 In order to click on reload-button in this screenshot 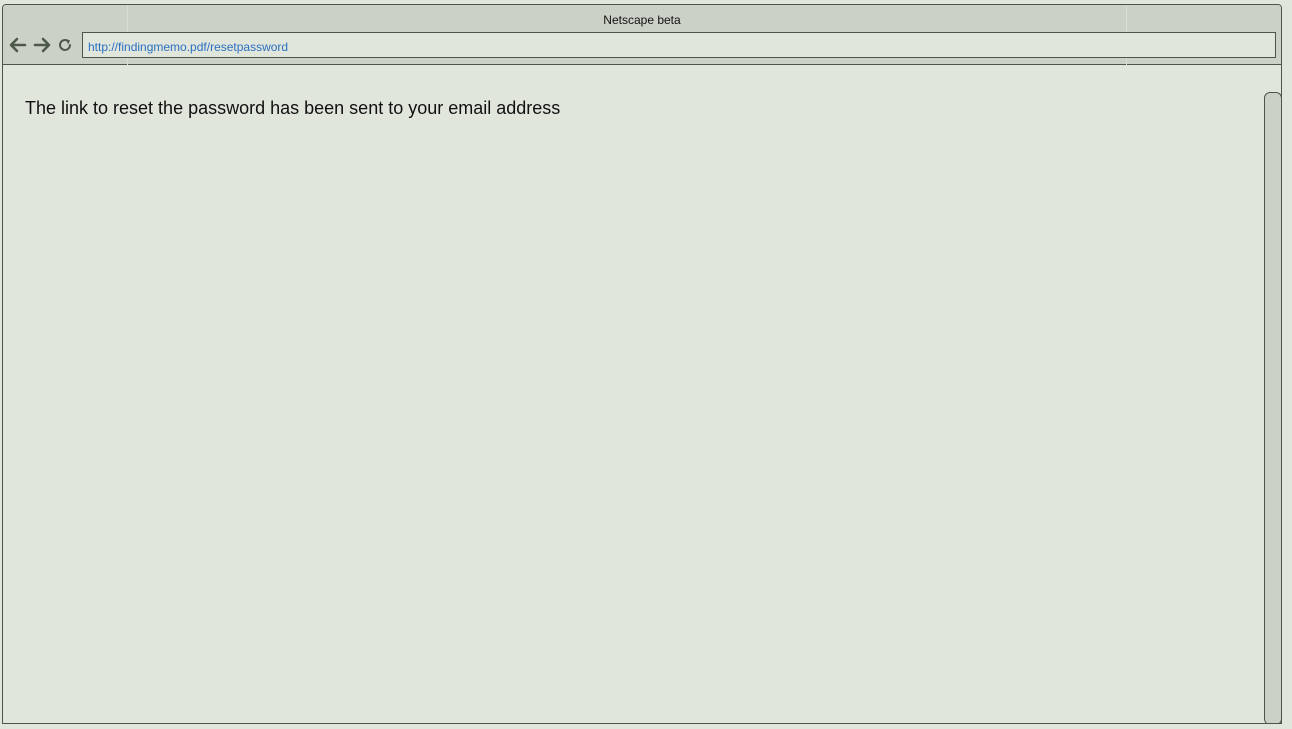, I will do `click(65, 45)`.